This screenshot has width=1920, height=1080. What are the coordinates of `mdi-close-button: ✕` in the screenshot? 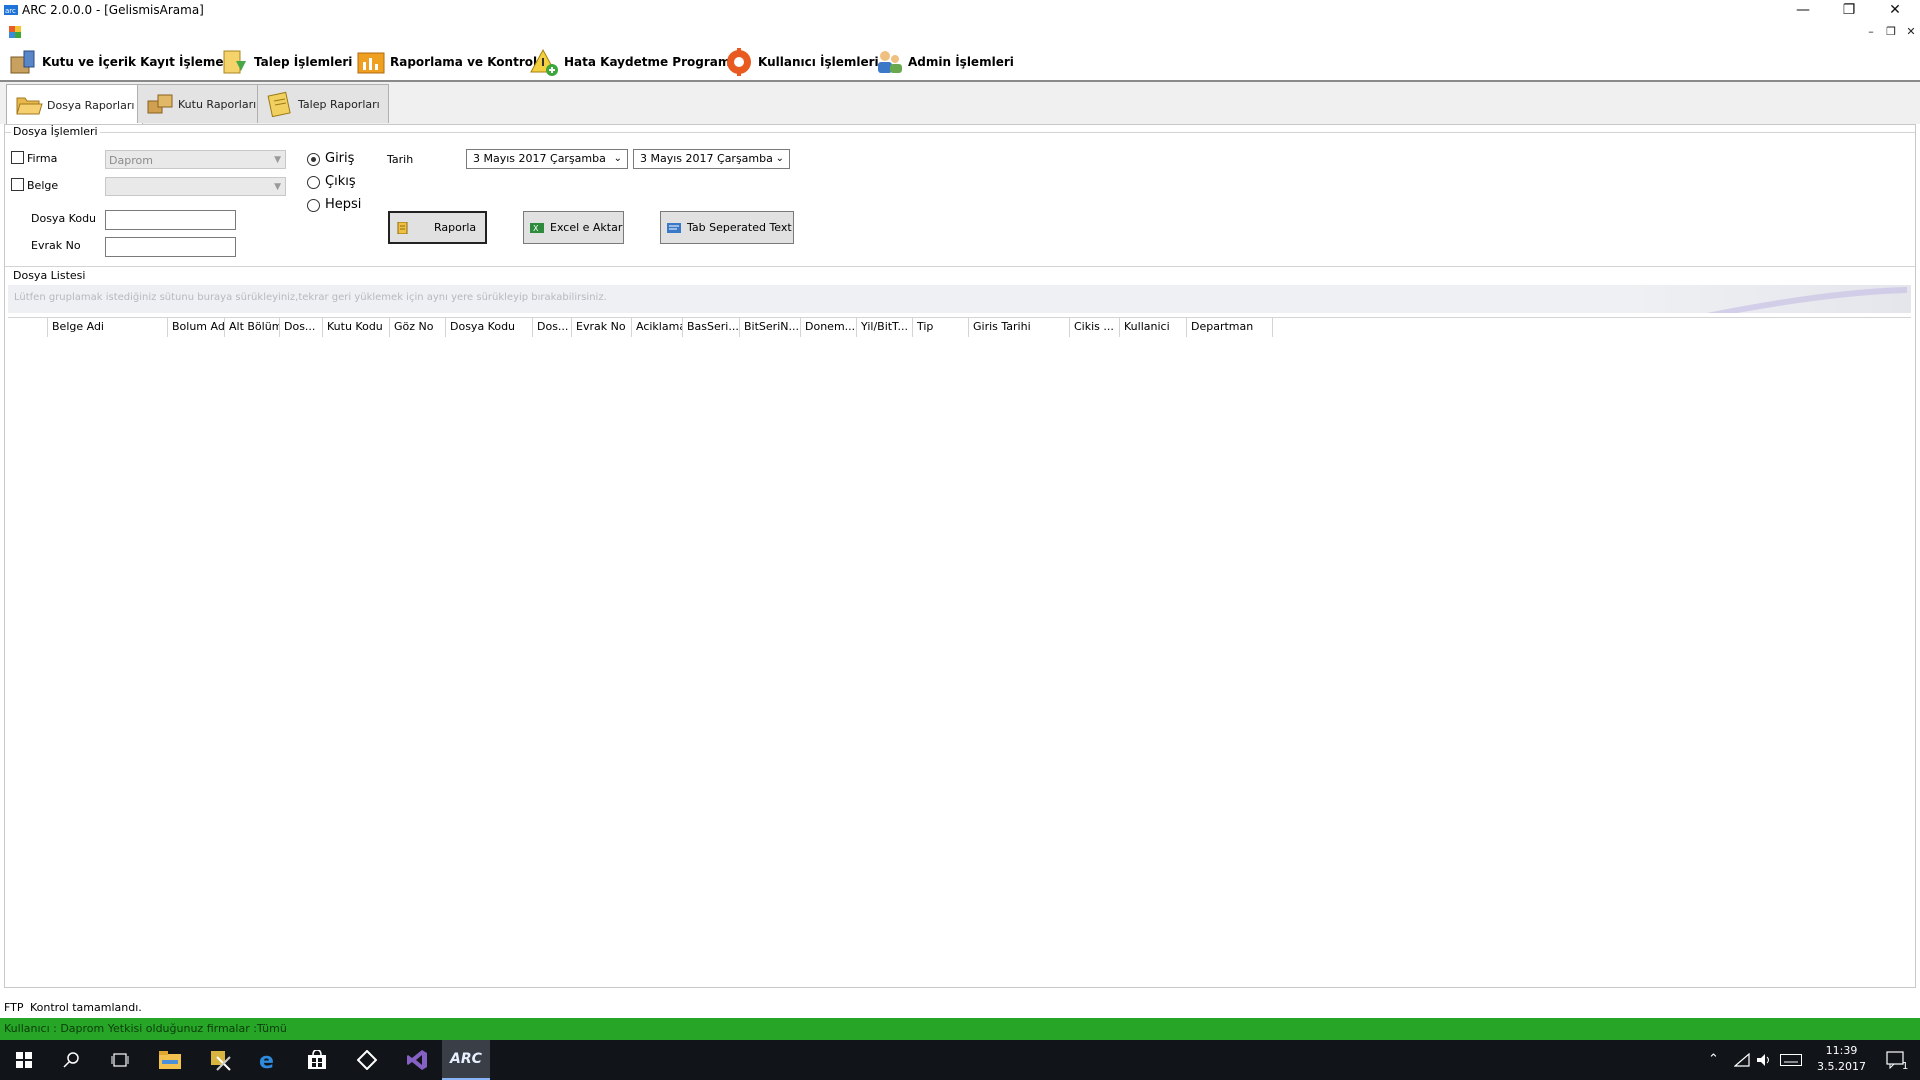 It's located at (1910, 32).